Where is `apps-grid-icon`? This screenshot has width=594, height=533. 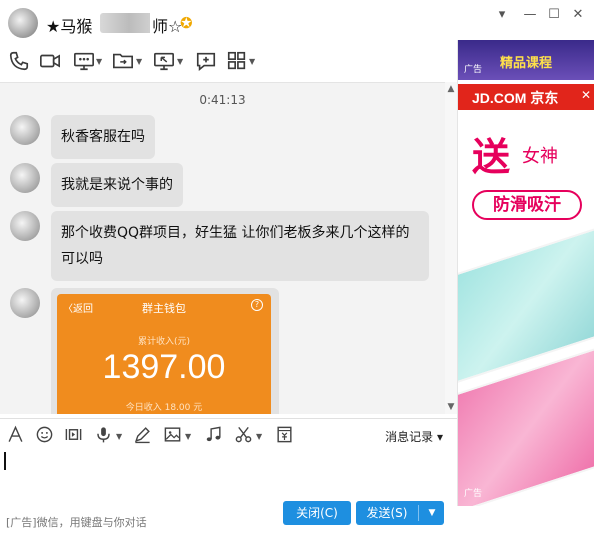
apps-grid-icon is located at coordinates (238, 62).